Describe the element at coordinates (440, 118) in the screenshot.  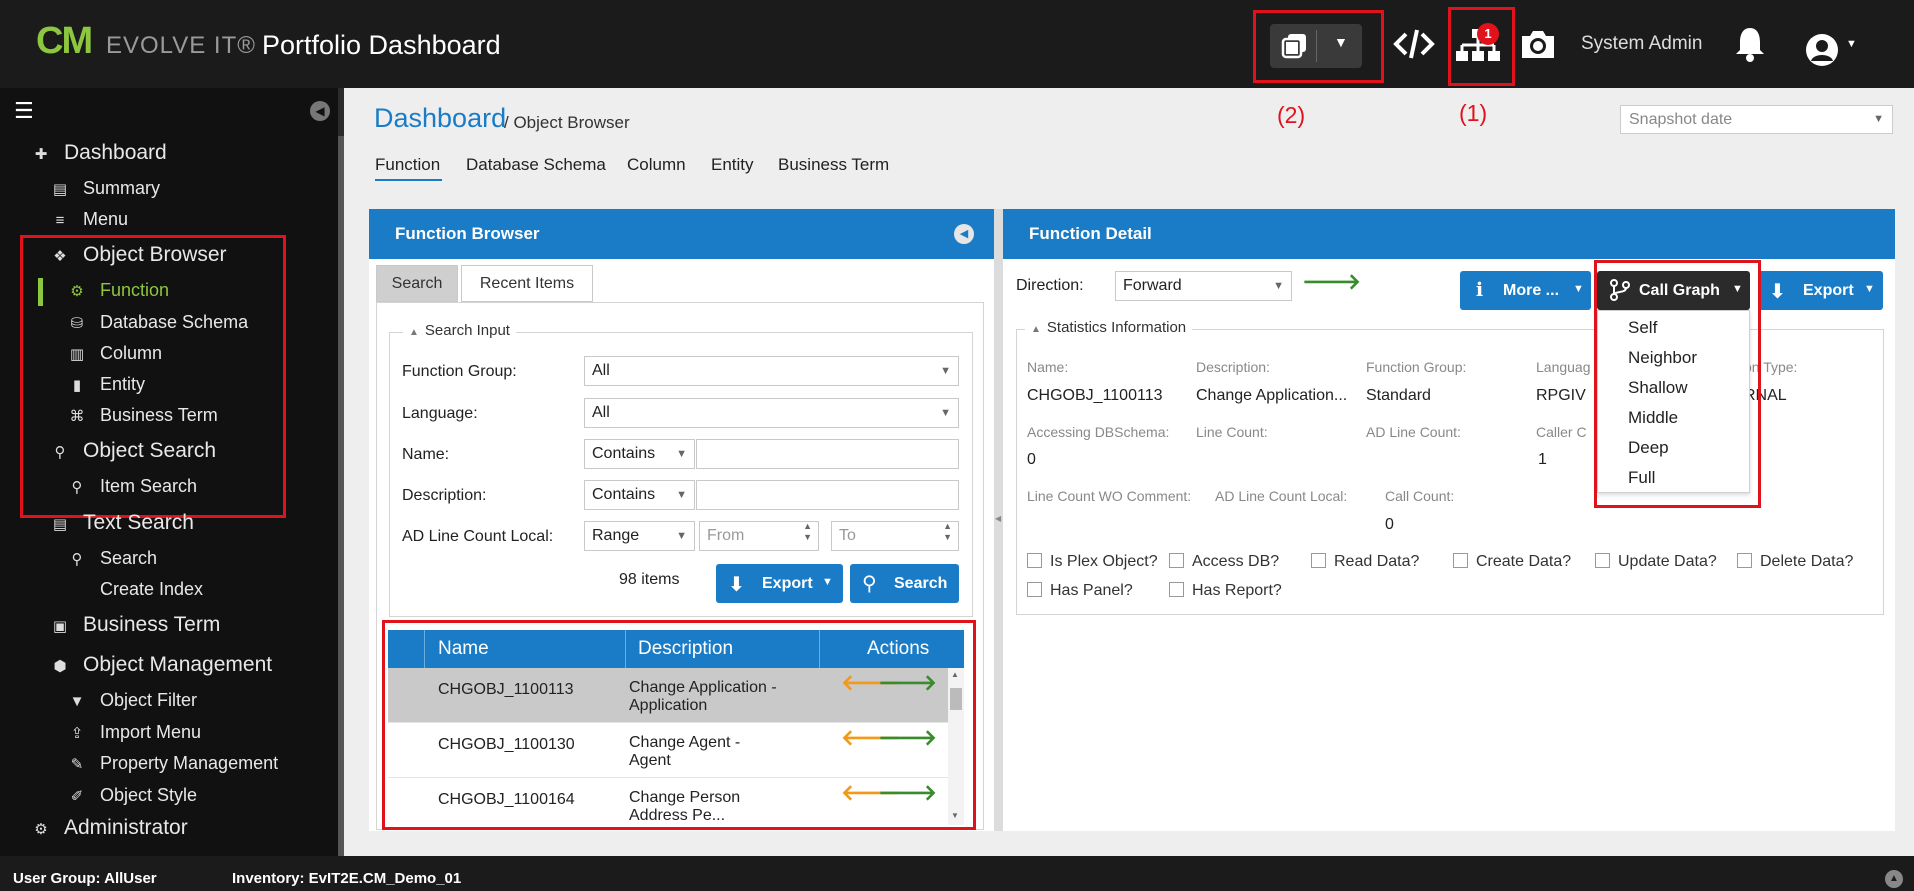
I see `breadcrumb-root: Dashboard` at that location.